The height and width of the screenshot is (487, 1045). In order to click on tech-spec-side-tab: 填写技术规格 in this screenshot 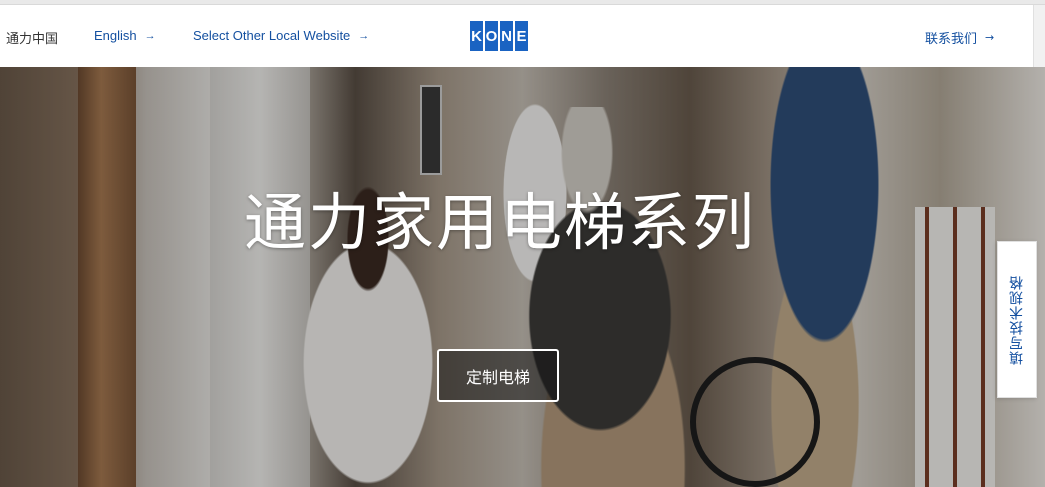, I will do `click(1017, 319)`.